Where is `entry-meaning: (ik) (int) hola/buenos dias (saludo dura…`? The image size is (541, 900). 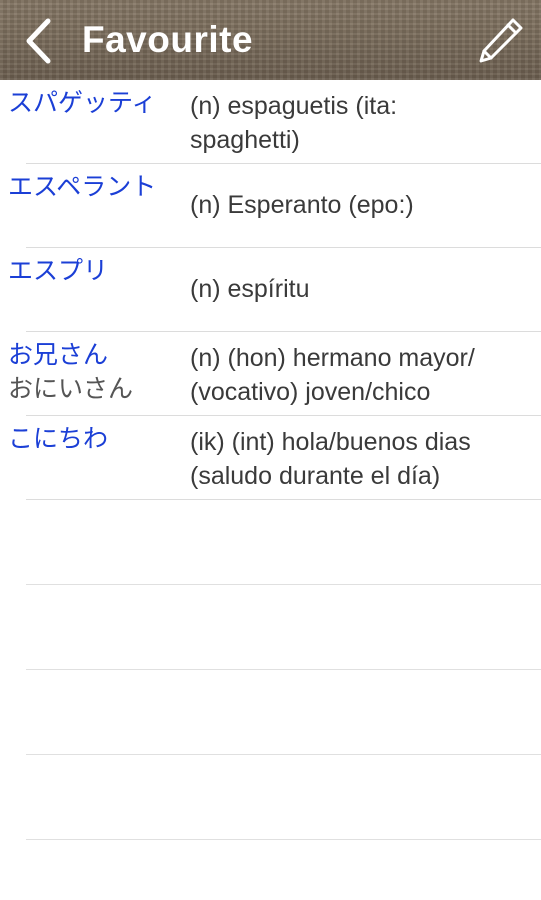 entry-meaning: (ik) (int) hola/buenos dias (saludo dura… is located at coordinates (330, 459).